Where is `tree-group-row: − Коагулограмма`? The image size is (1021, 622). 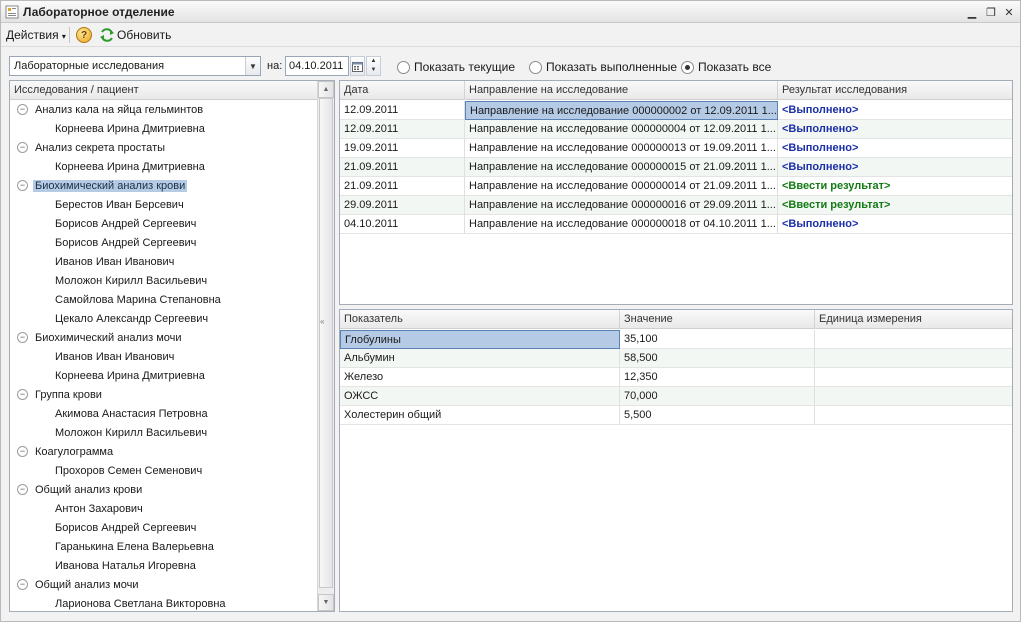 tree-group-row: − Коагулограмма is located at coordinates (164, 452).